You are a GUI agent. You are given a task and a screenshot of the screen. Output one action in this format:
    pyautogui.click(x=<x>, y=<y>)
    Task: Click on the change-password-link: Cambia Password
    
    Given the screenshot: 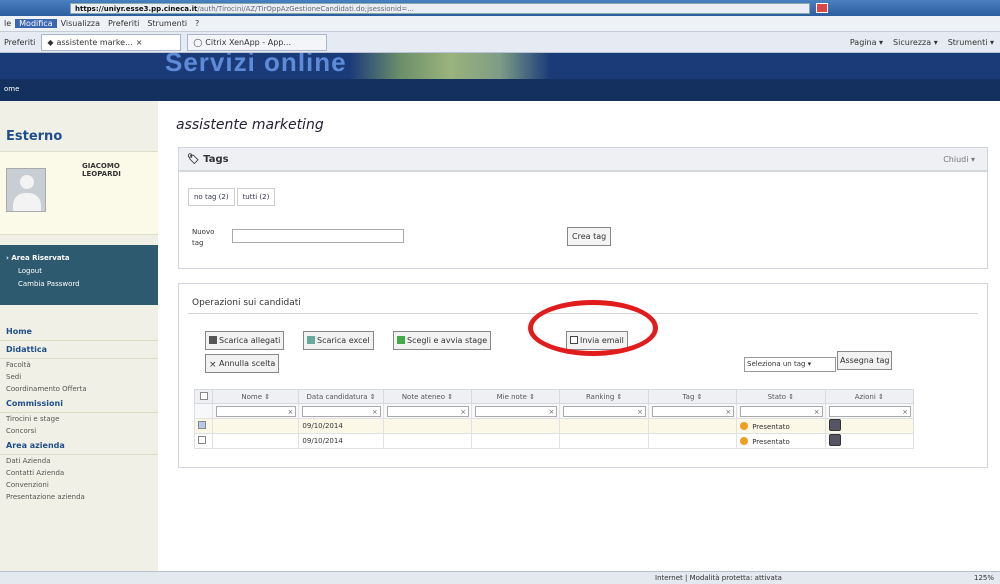 What is the action you would take?
    pyautogui.click(x=79, y=284)
    